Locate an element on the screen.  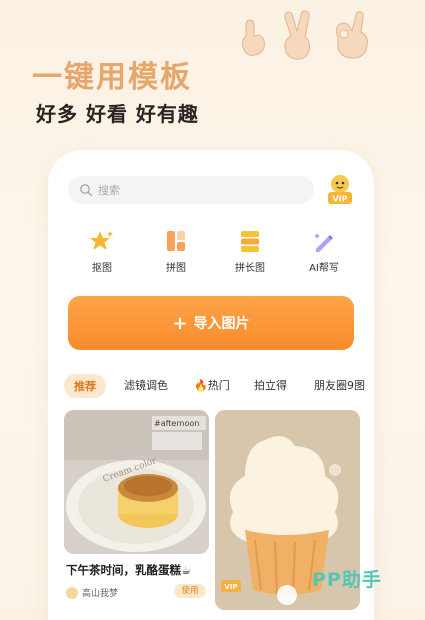
author-name: 高山我梦 is located at coordinates (100, 594).